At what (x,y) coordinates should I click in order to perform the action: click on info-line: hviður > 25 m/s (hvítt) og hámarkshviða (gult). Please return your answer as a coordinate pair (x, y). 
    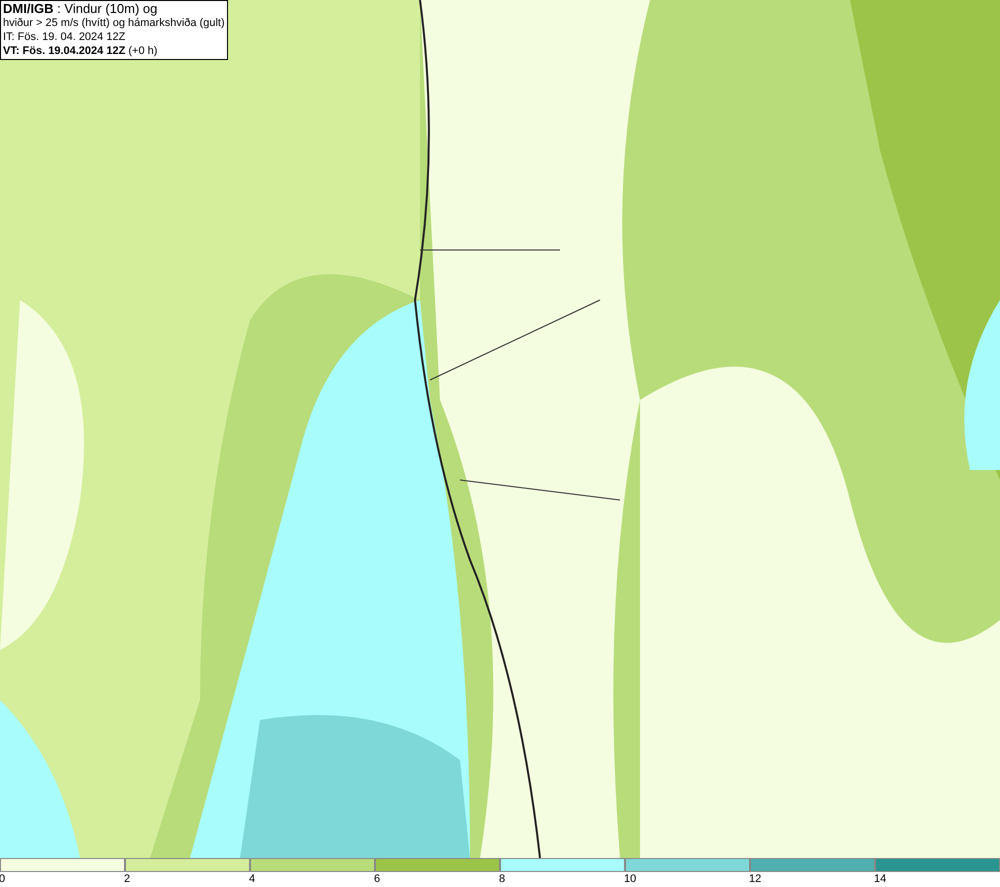
    Looking at the image, I should click on (114, 23).